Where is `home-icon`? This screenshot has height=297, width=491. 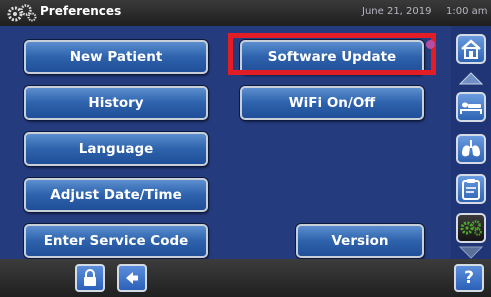 home-icon is located at coordinates (471, 49).